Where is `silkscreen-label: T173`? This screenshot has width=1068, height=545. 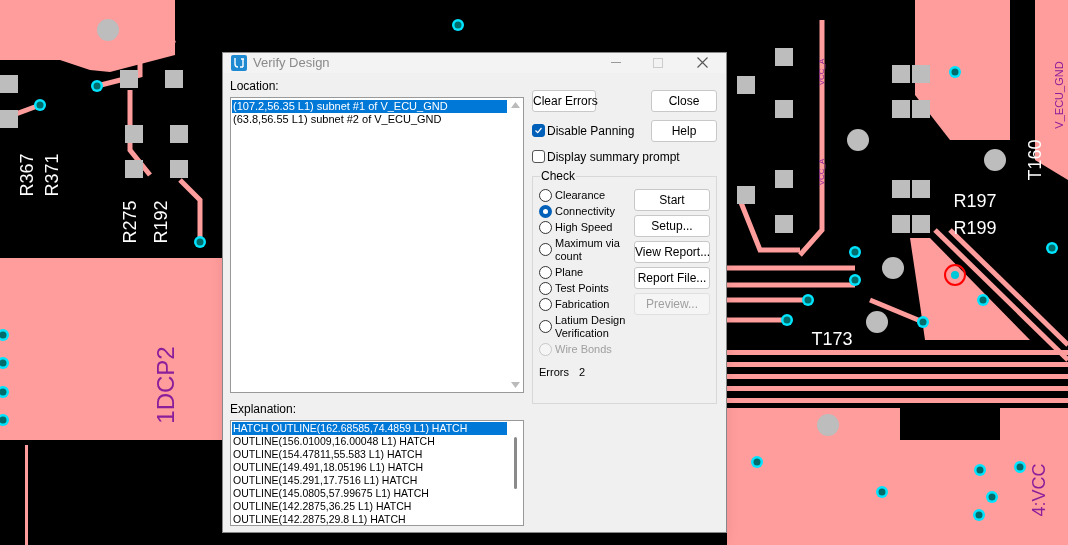 silkscreen-label: T173 is located at coordinates (832, 338).